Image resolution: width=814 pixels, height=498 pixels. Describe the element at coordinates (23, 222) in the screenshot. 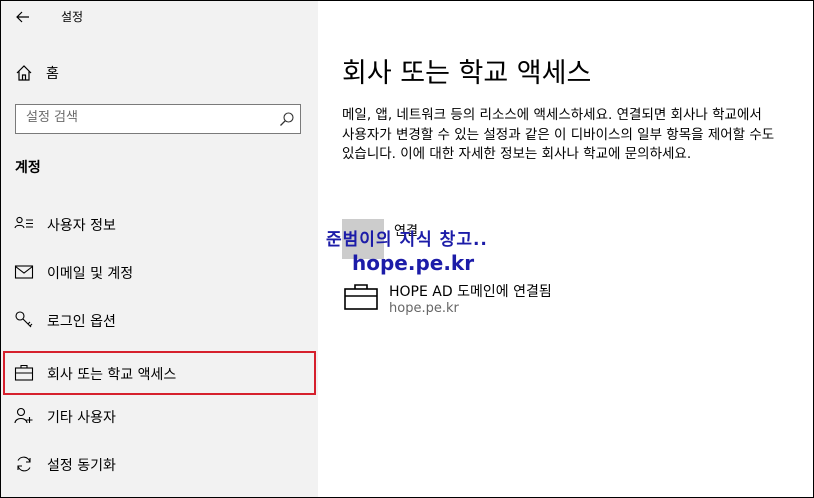

I see `user-info-icon` at that location.